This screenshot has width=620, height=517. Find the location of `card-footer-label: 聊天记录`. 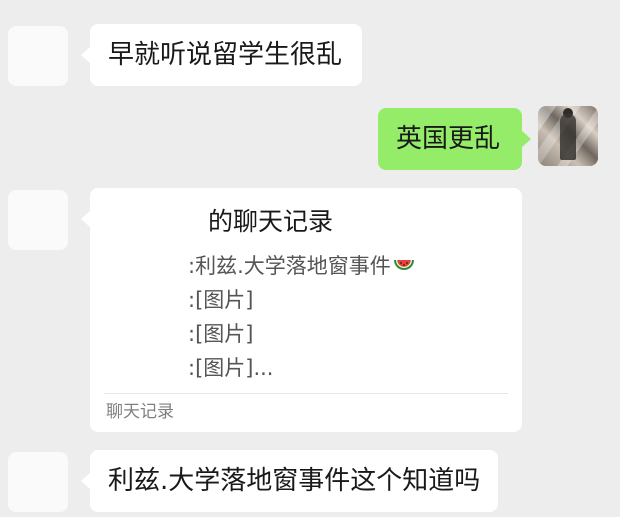

card-footer-label: 聊天记录 is located at coordinates (140, 412).